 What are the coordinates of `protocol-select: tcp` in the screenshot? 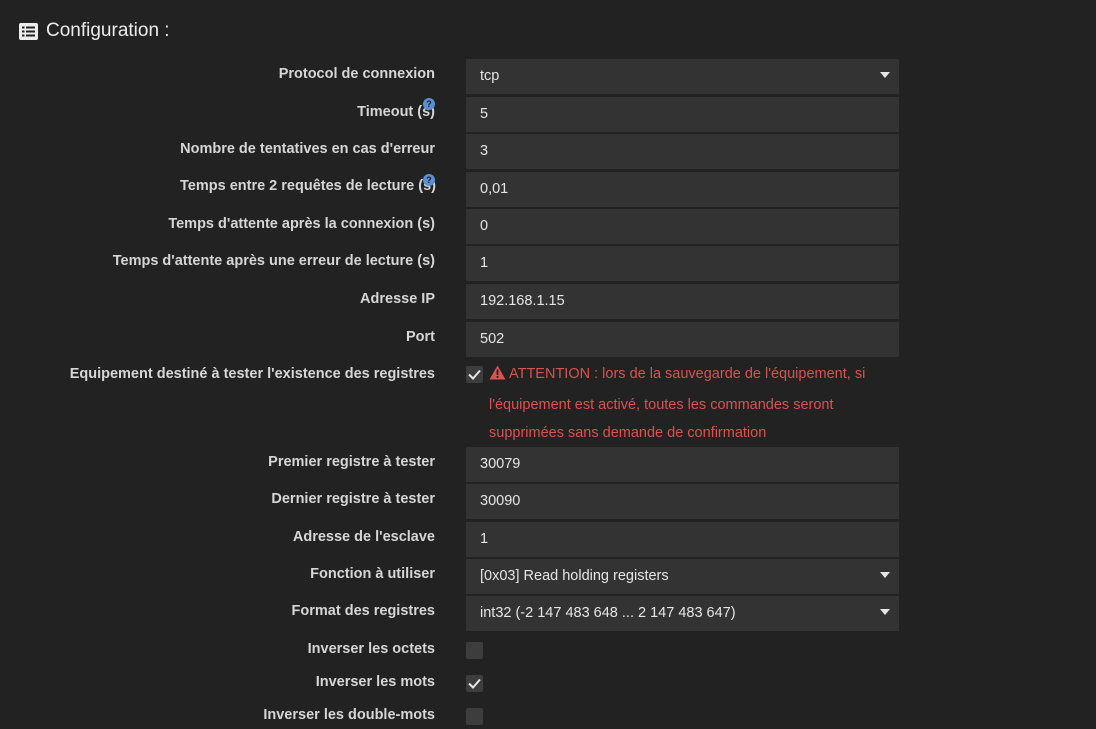 It's located at (682, 76).